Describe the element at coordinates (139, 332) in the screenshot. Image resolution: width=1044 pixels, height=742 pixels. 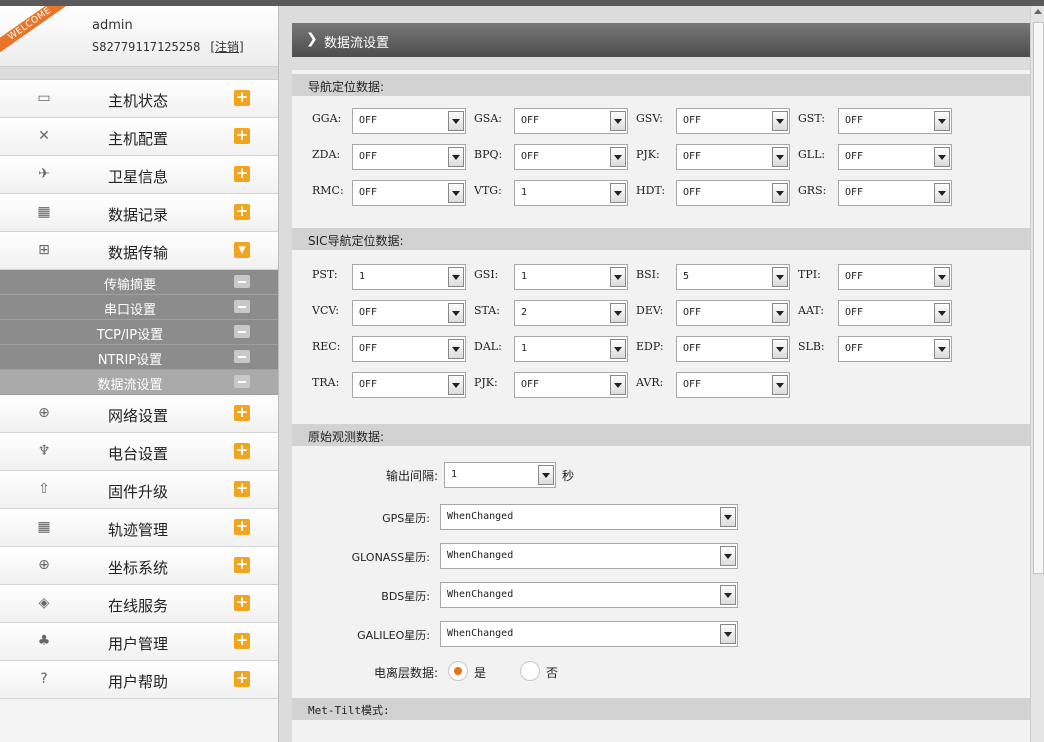
I see `submenu-item-3: TCP/IP设置` at that location.